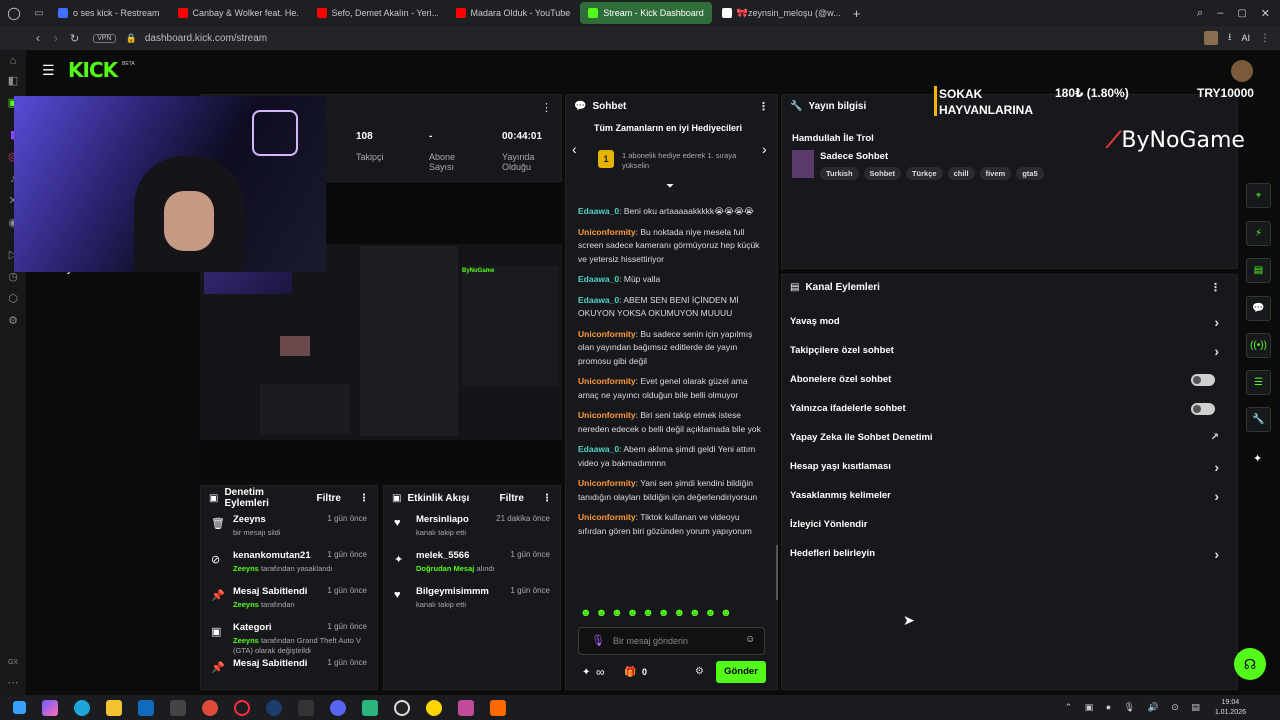 The image size is (1280, 720). What do you see at coordinates (13, 663) in the screenshot?
I see `gx-icon: GX` at bounding box center [13, 663].